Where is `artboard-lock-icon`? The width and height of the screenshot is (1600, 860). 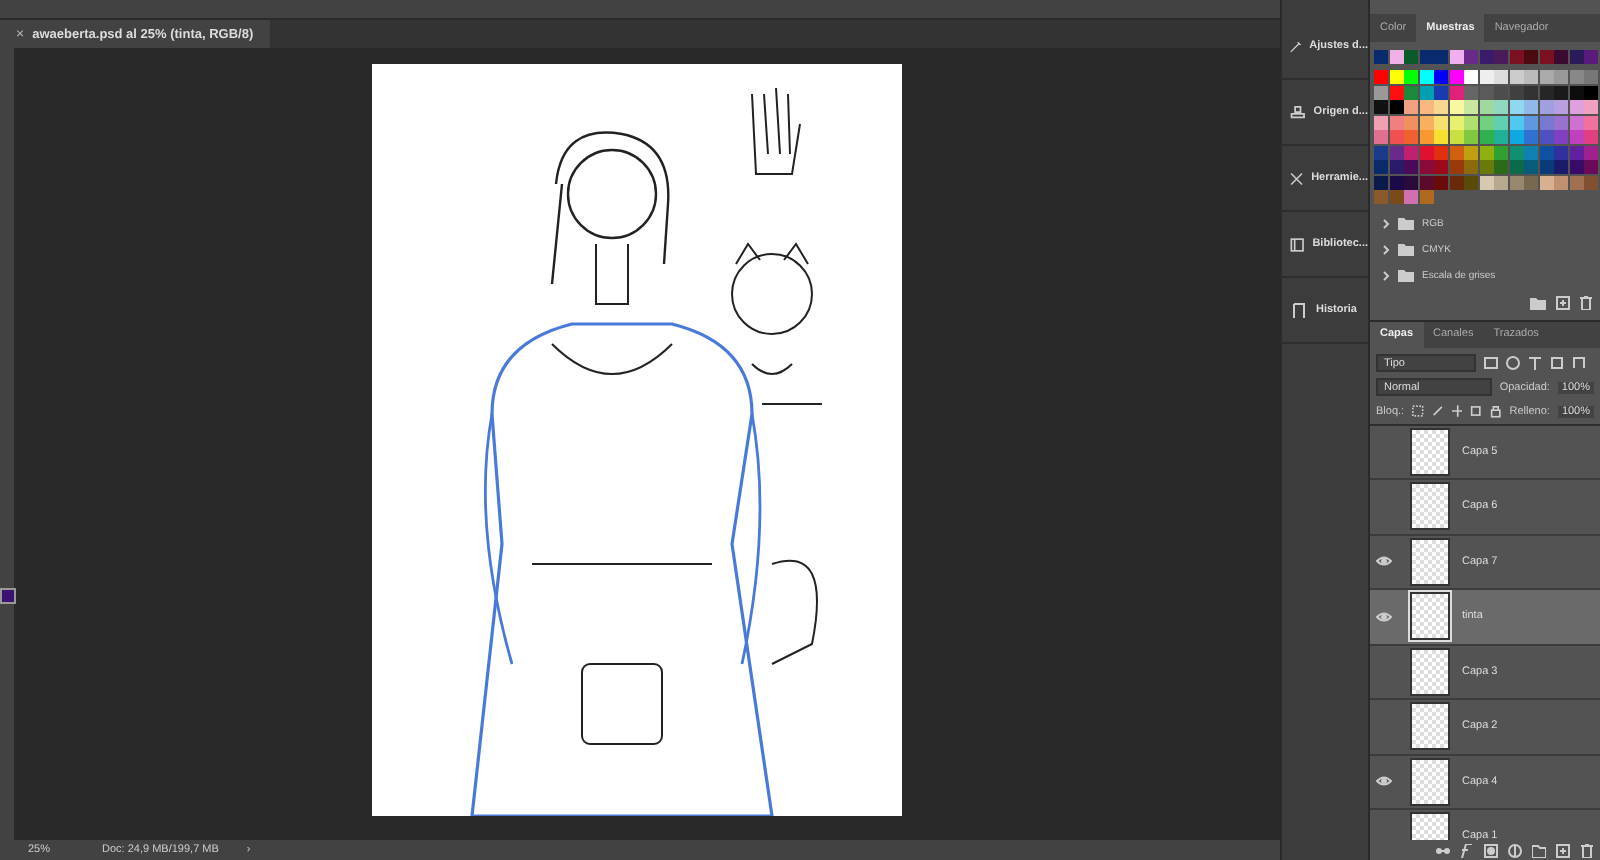 artboard-lock-icon is located at coordinates (1476, 411).